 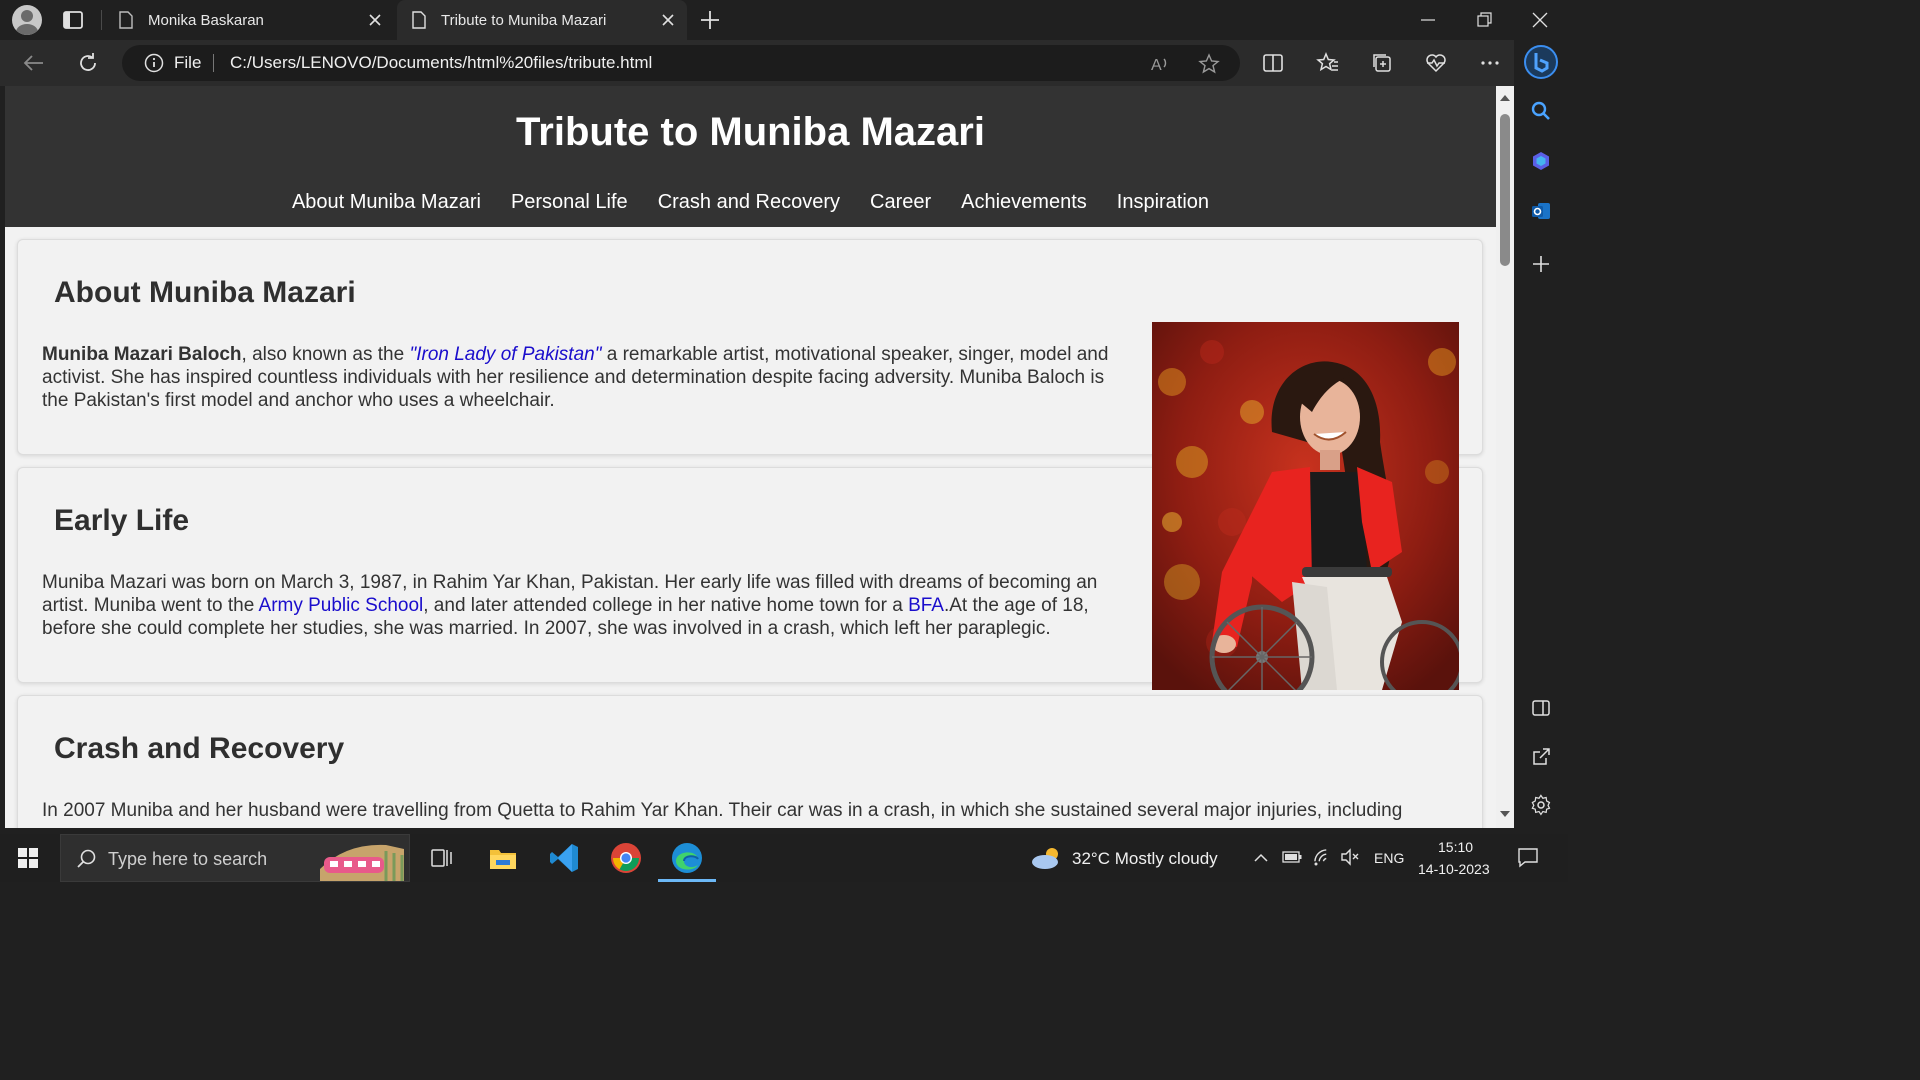 What do you see at coordinates (565, 858) in the screenshot?
I see `vscode-icon` at bounding box center [565, 858].